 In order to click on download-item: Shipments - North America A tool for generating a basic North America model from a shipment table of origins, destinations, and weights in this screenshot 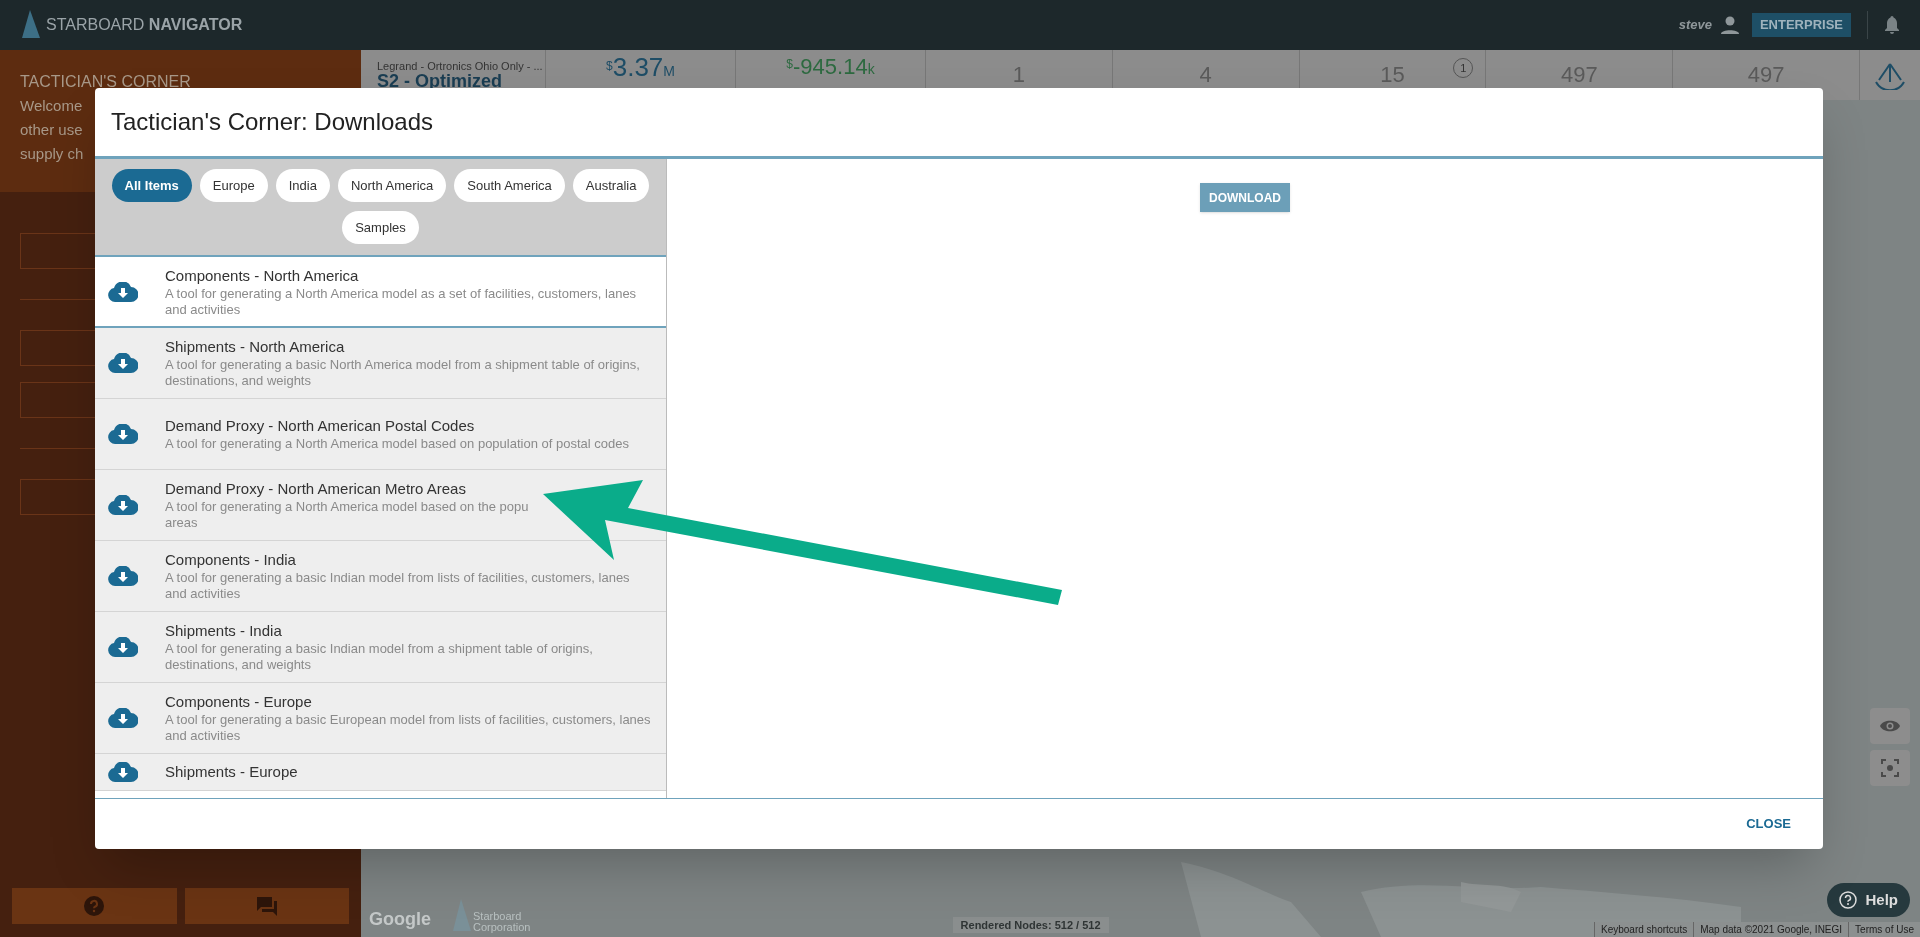, I will do `click(380, 363)`.